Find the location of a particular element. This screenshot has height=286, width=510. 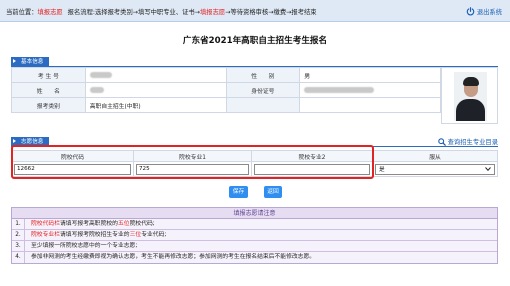

note-number: 3. is located at coordinates (18, 246).